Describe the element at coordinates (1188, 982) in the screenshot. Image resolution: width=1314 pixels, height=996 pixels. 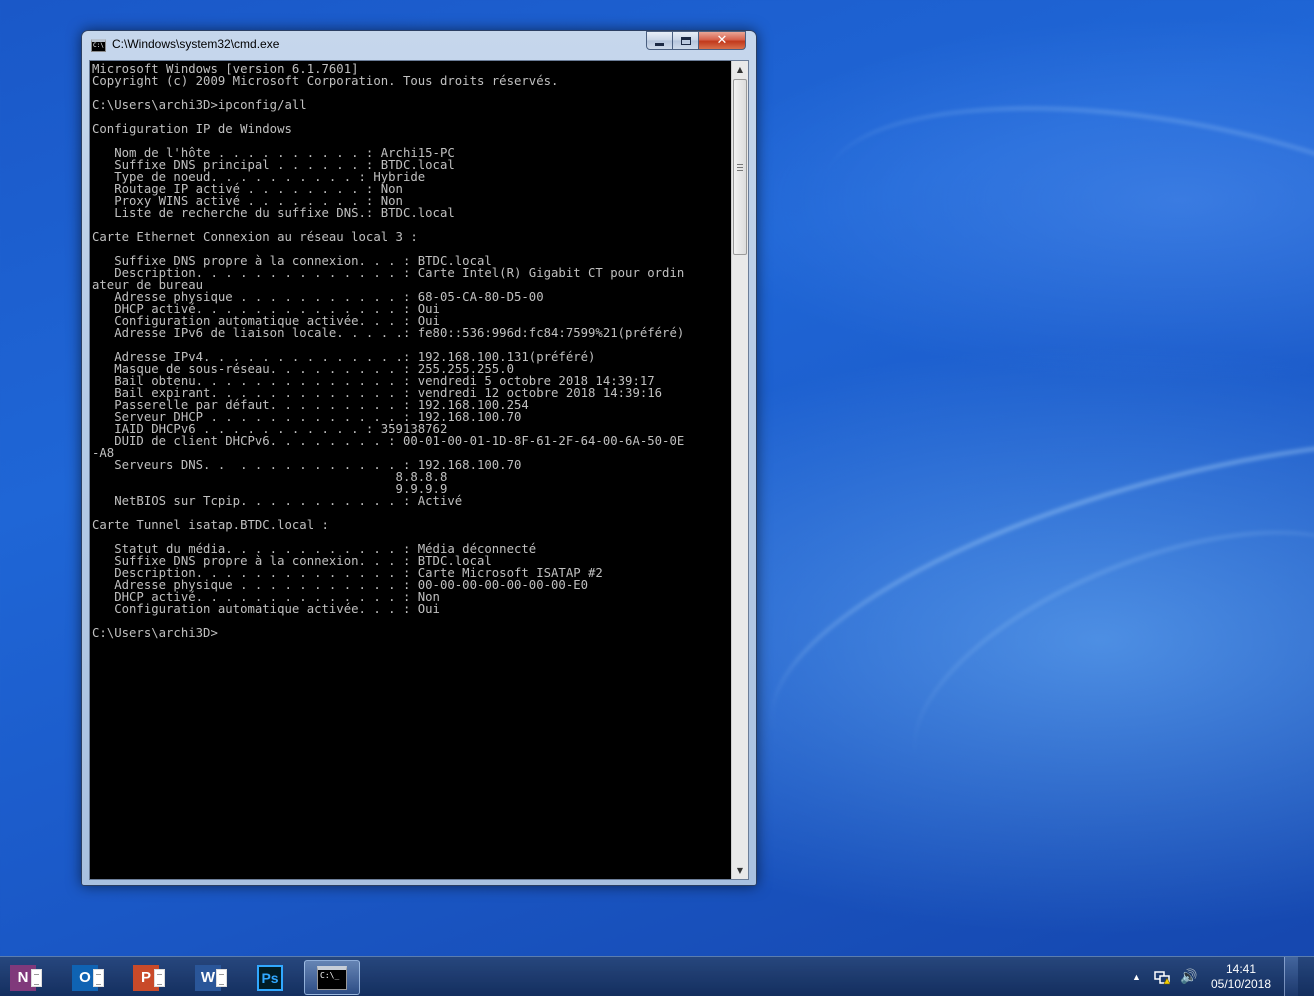
I see `volume-icon: 🔊` at that location.